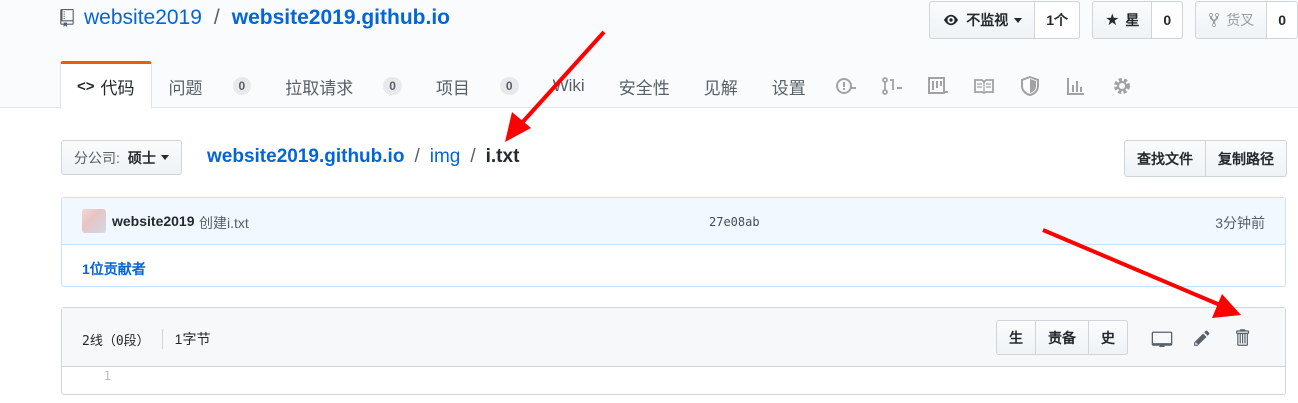 This screenshot has height=403, width=1298. Describe the element at coordinates (94, 221) in the screenshot. I see `avatar` at that location.